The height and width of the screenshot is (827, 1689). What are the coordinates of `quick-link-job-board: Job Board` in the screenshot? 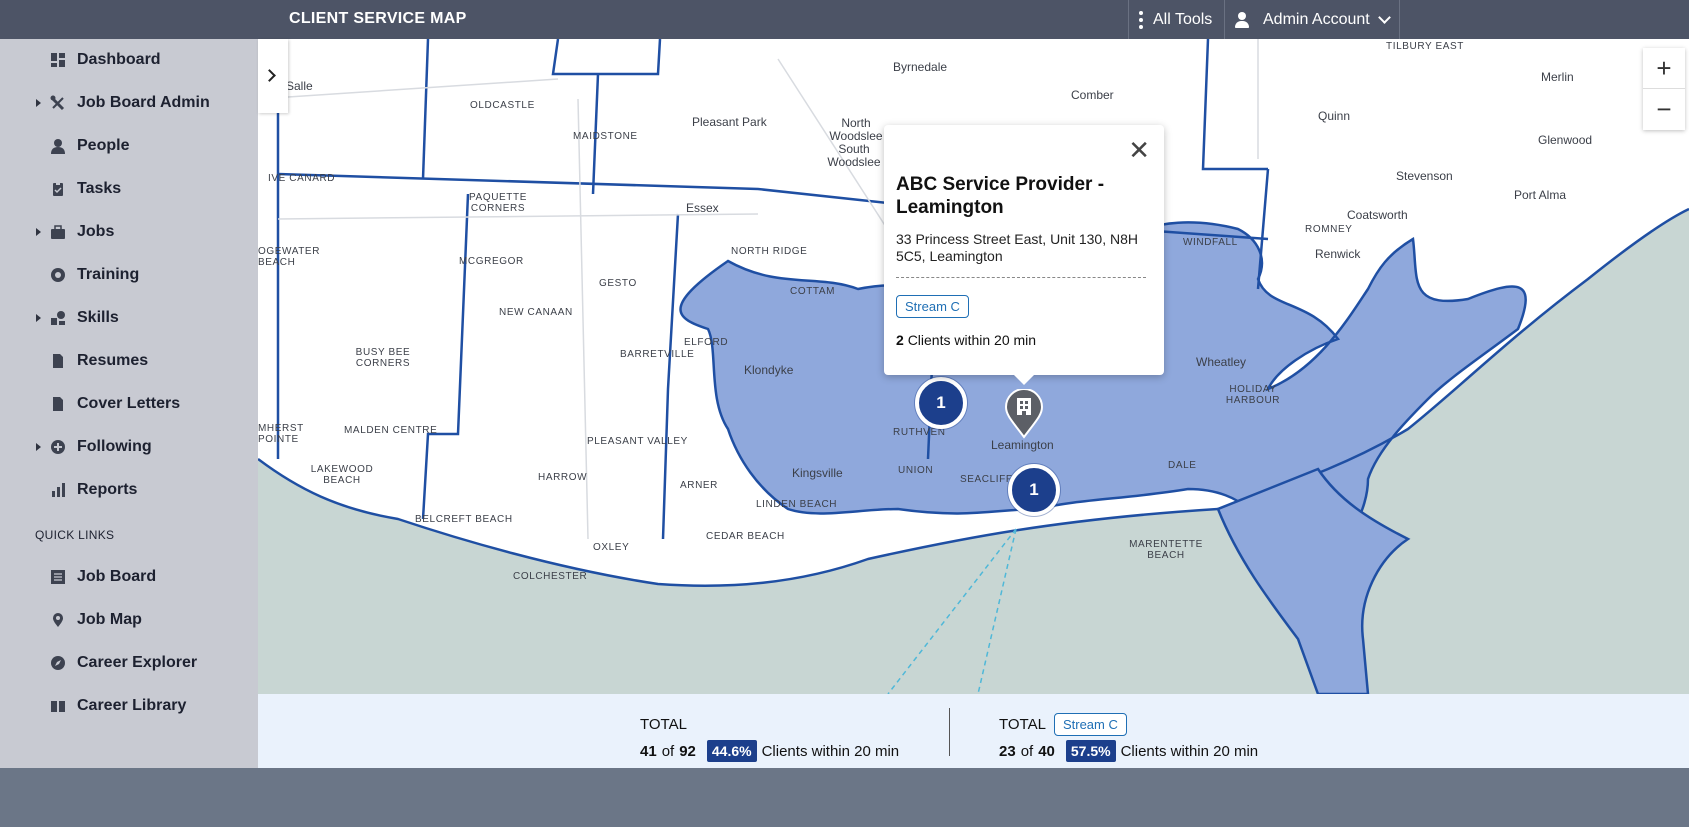 It's located at (129, 577).